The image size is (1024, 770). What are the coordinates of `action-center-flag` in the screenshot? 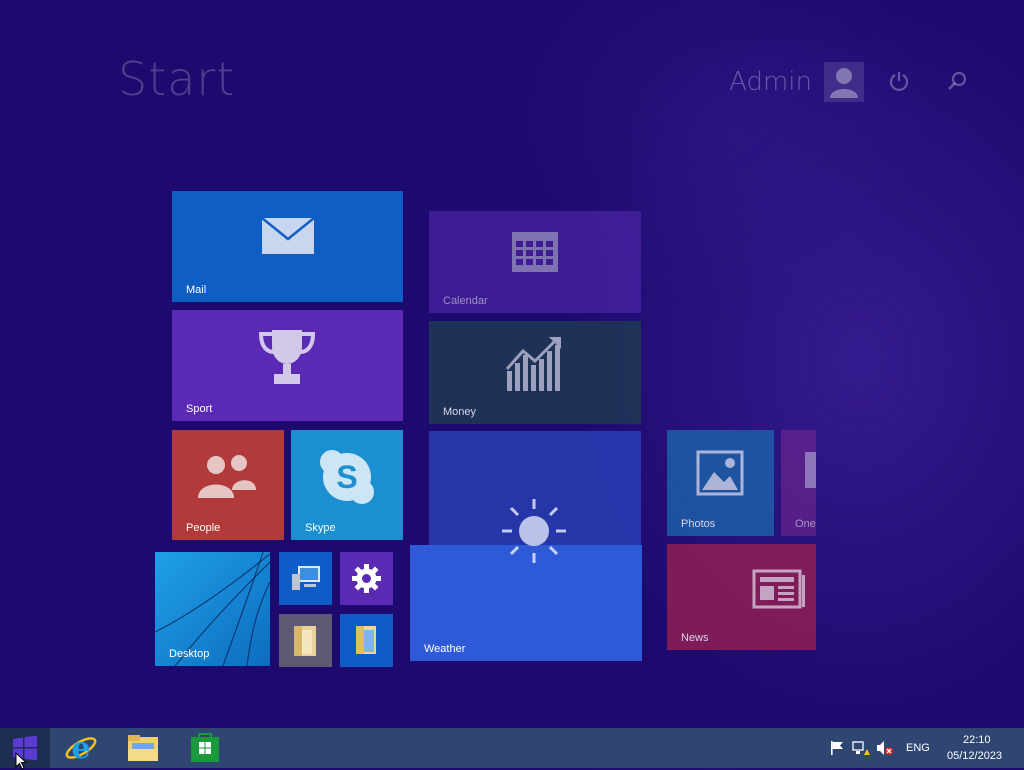 It's located at (837, 748).